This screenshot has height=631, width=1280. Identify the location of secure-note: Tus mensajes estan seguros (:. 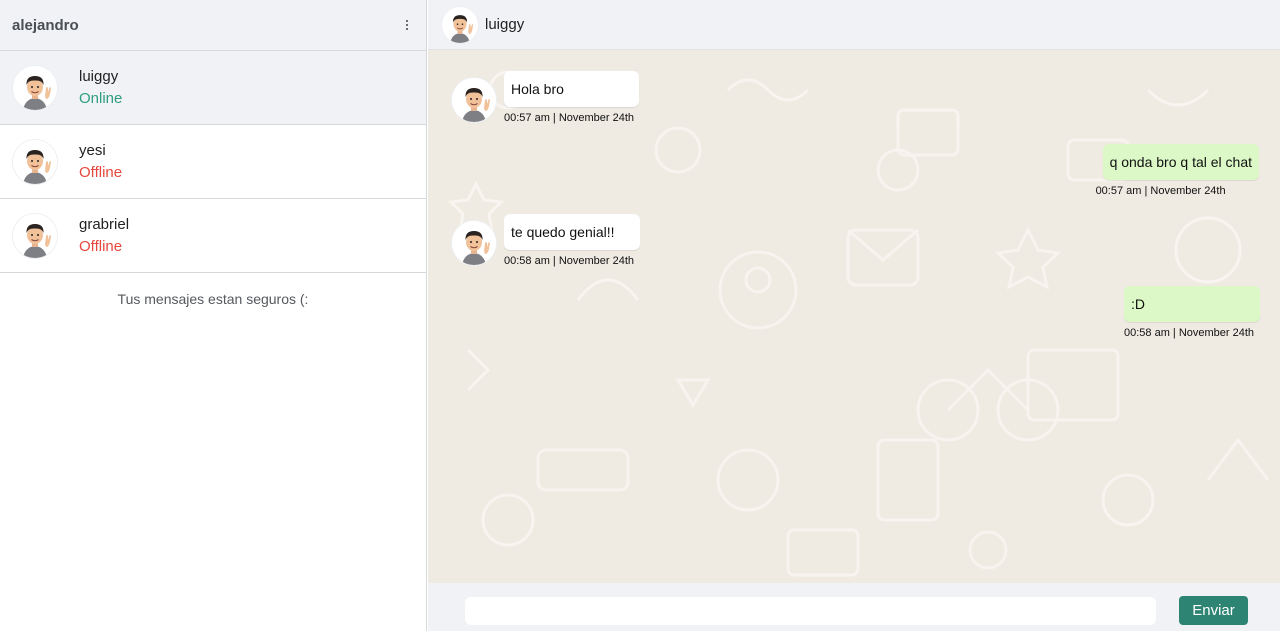
(213, 299).